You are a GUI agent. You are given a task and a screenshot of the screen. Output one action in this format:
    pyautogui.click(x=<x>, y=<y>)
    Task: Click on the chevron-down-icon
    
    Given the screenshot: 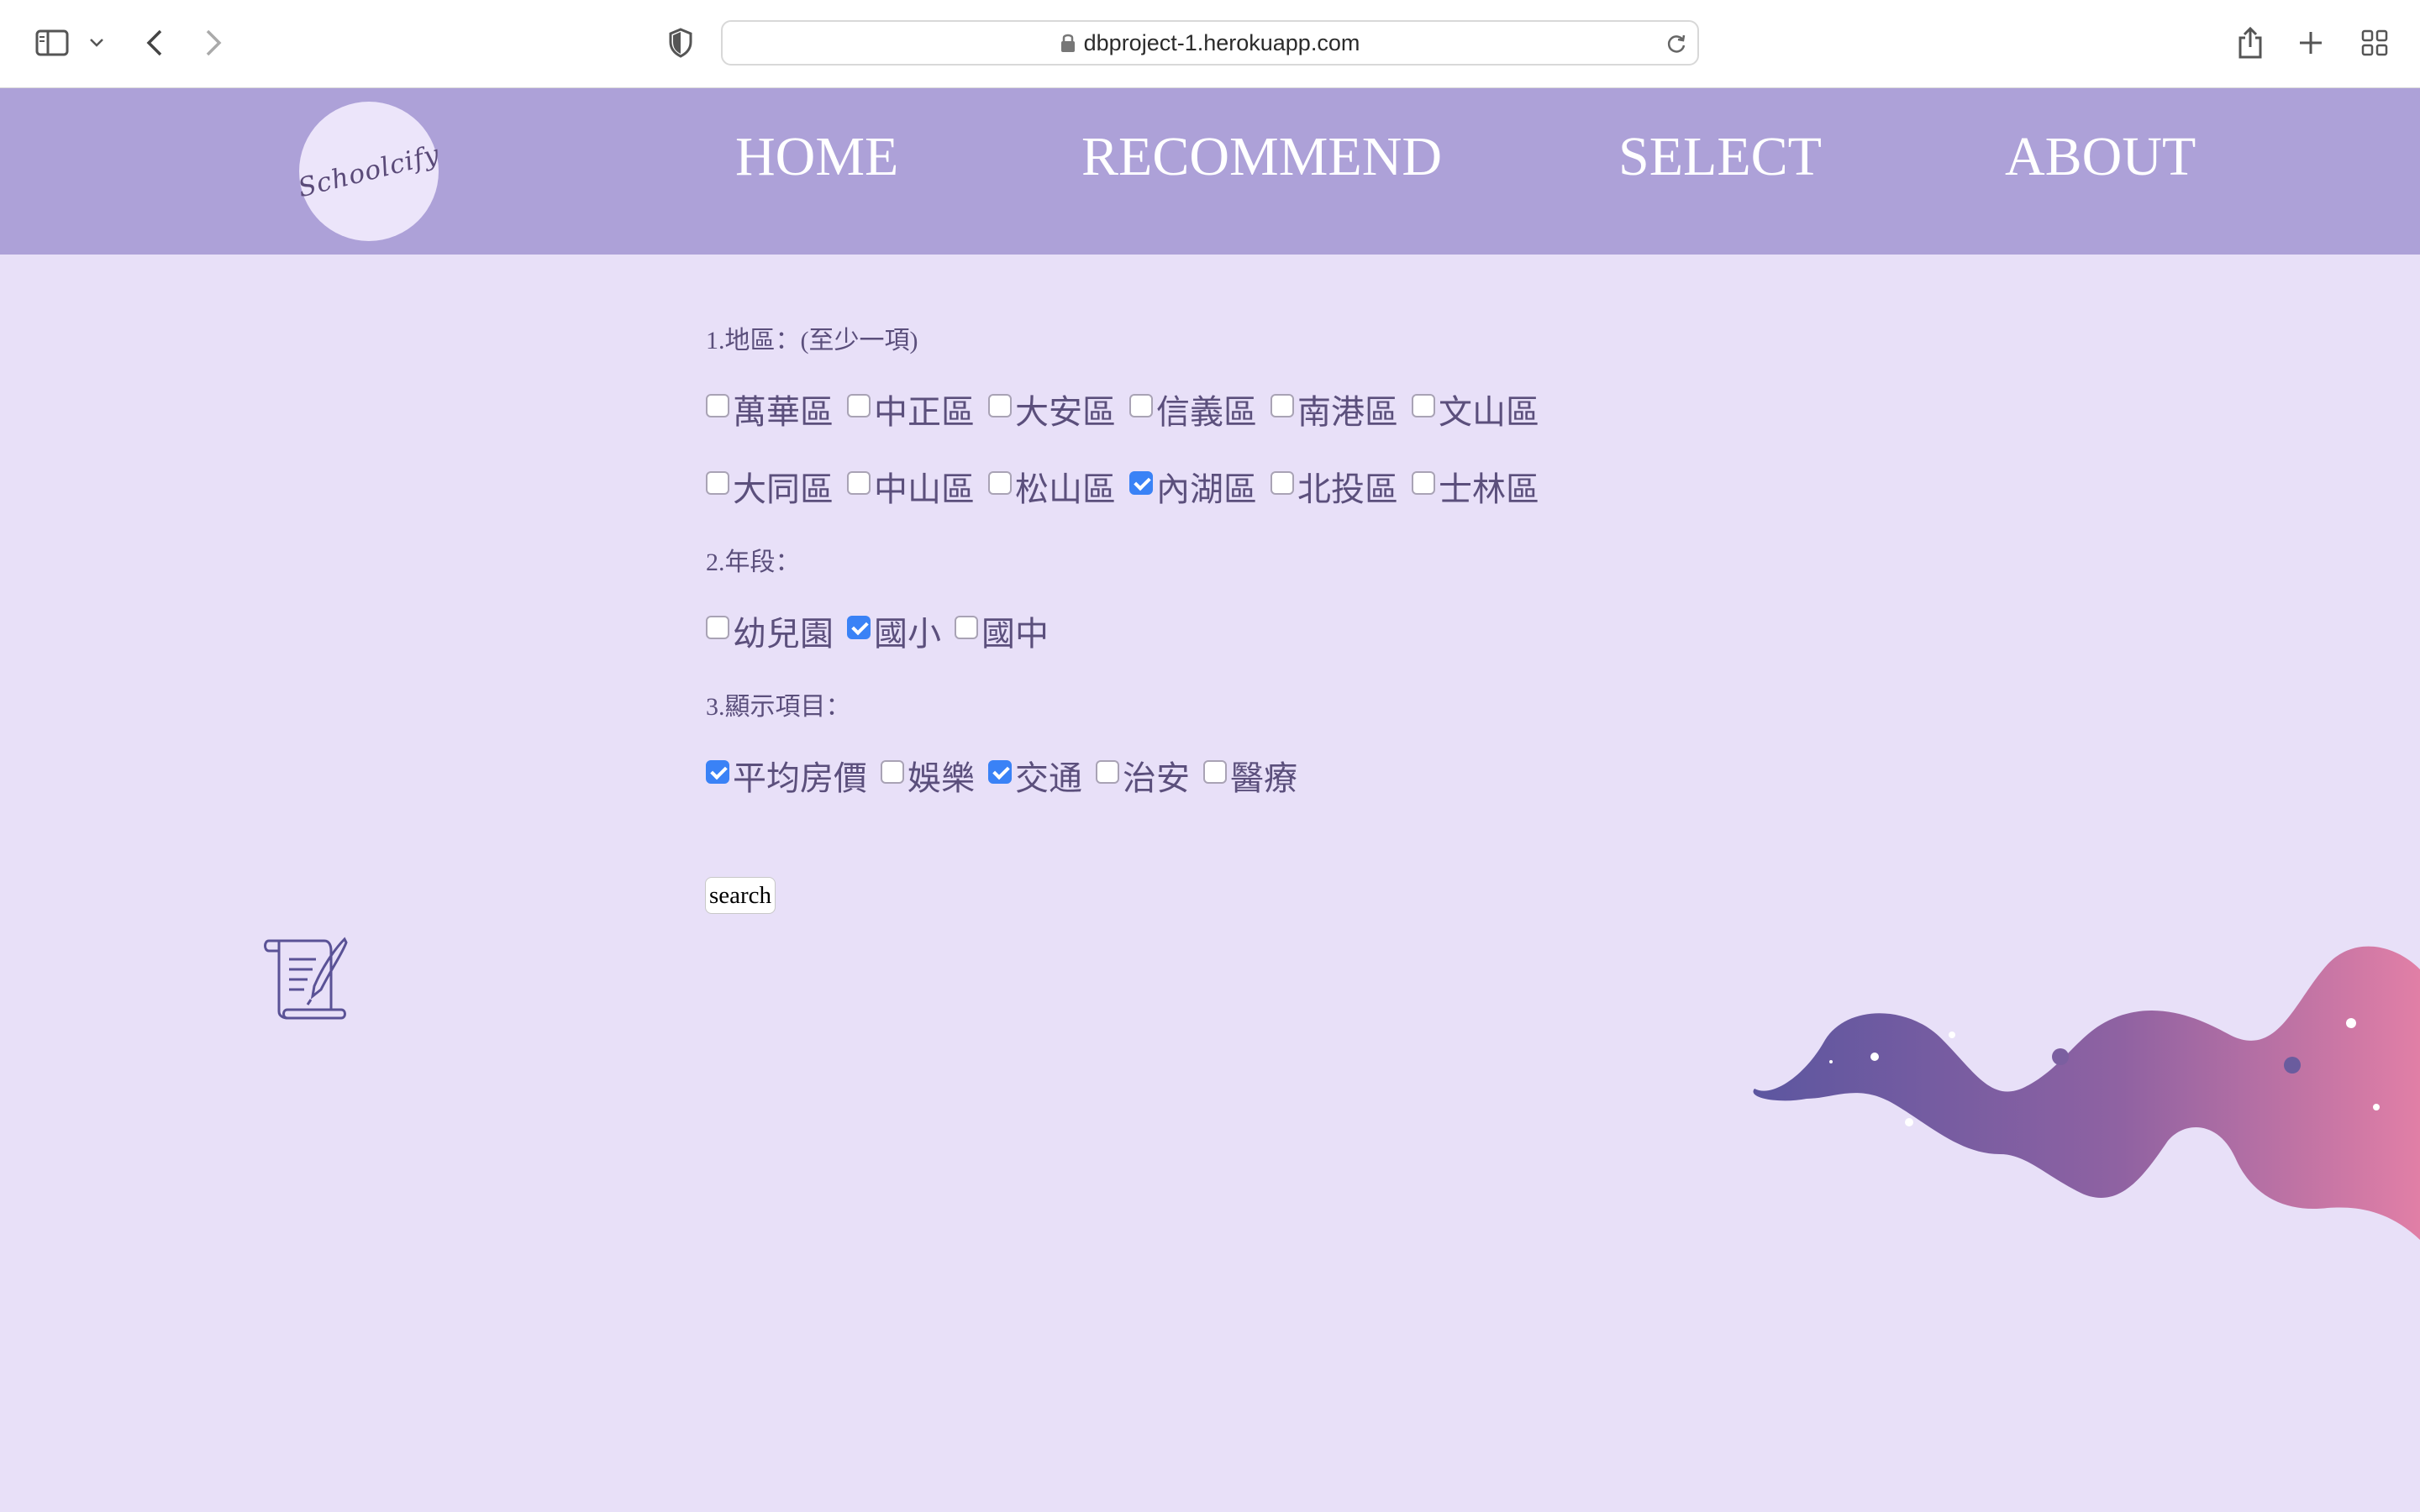 What is the action you would take?
    pyautogui.click(x=96, y=43)
    